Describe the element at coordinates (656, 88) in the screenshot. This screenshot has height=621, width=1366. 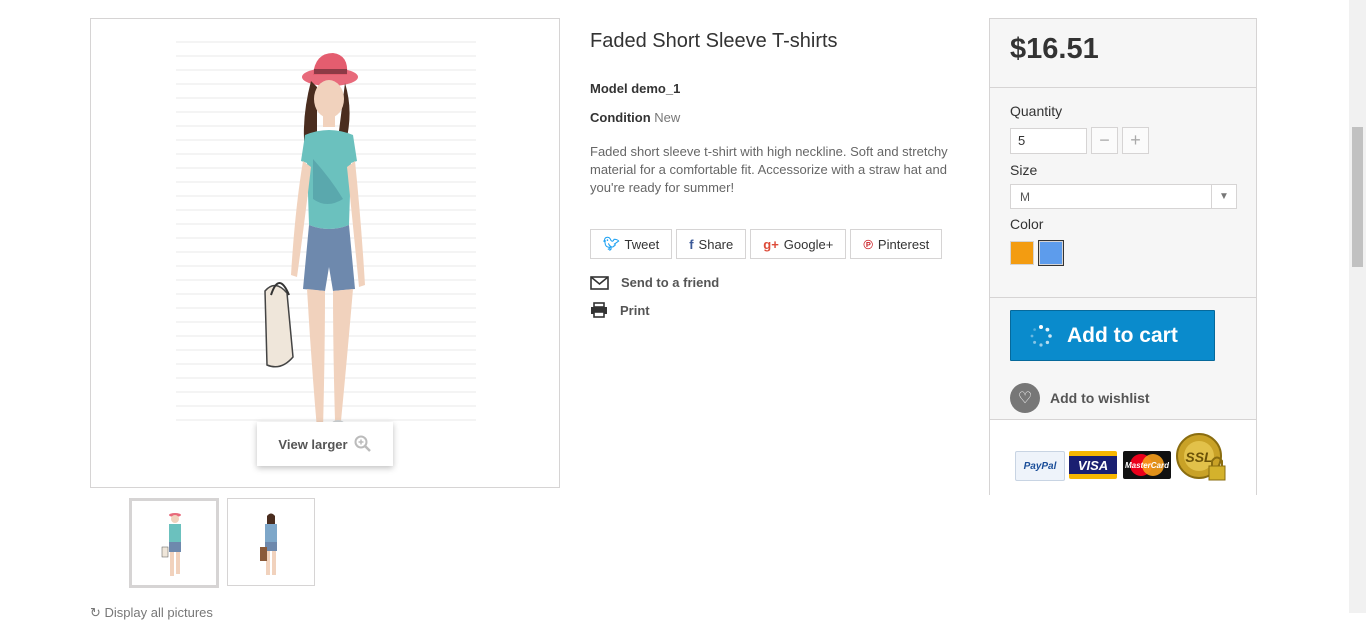
I see `model-value: demo_1` at that location.